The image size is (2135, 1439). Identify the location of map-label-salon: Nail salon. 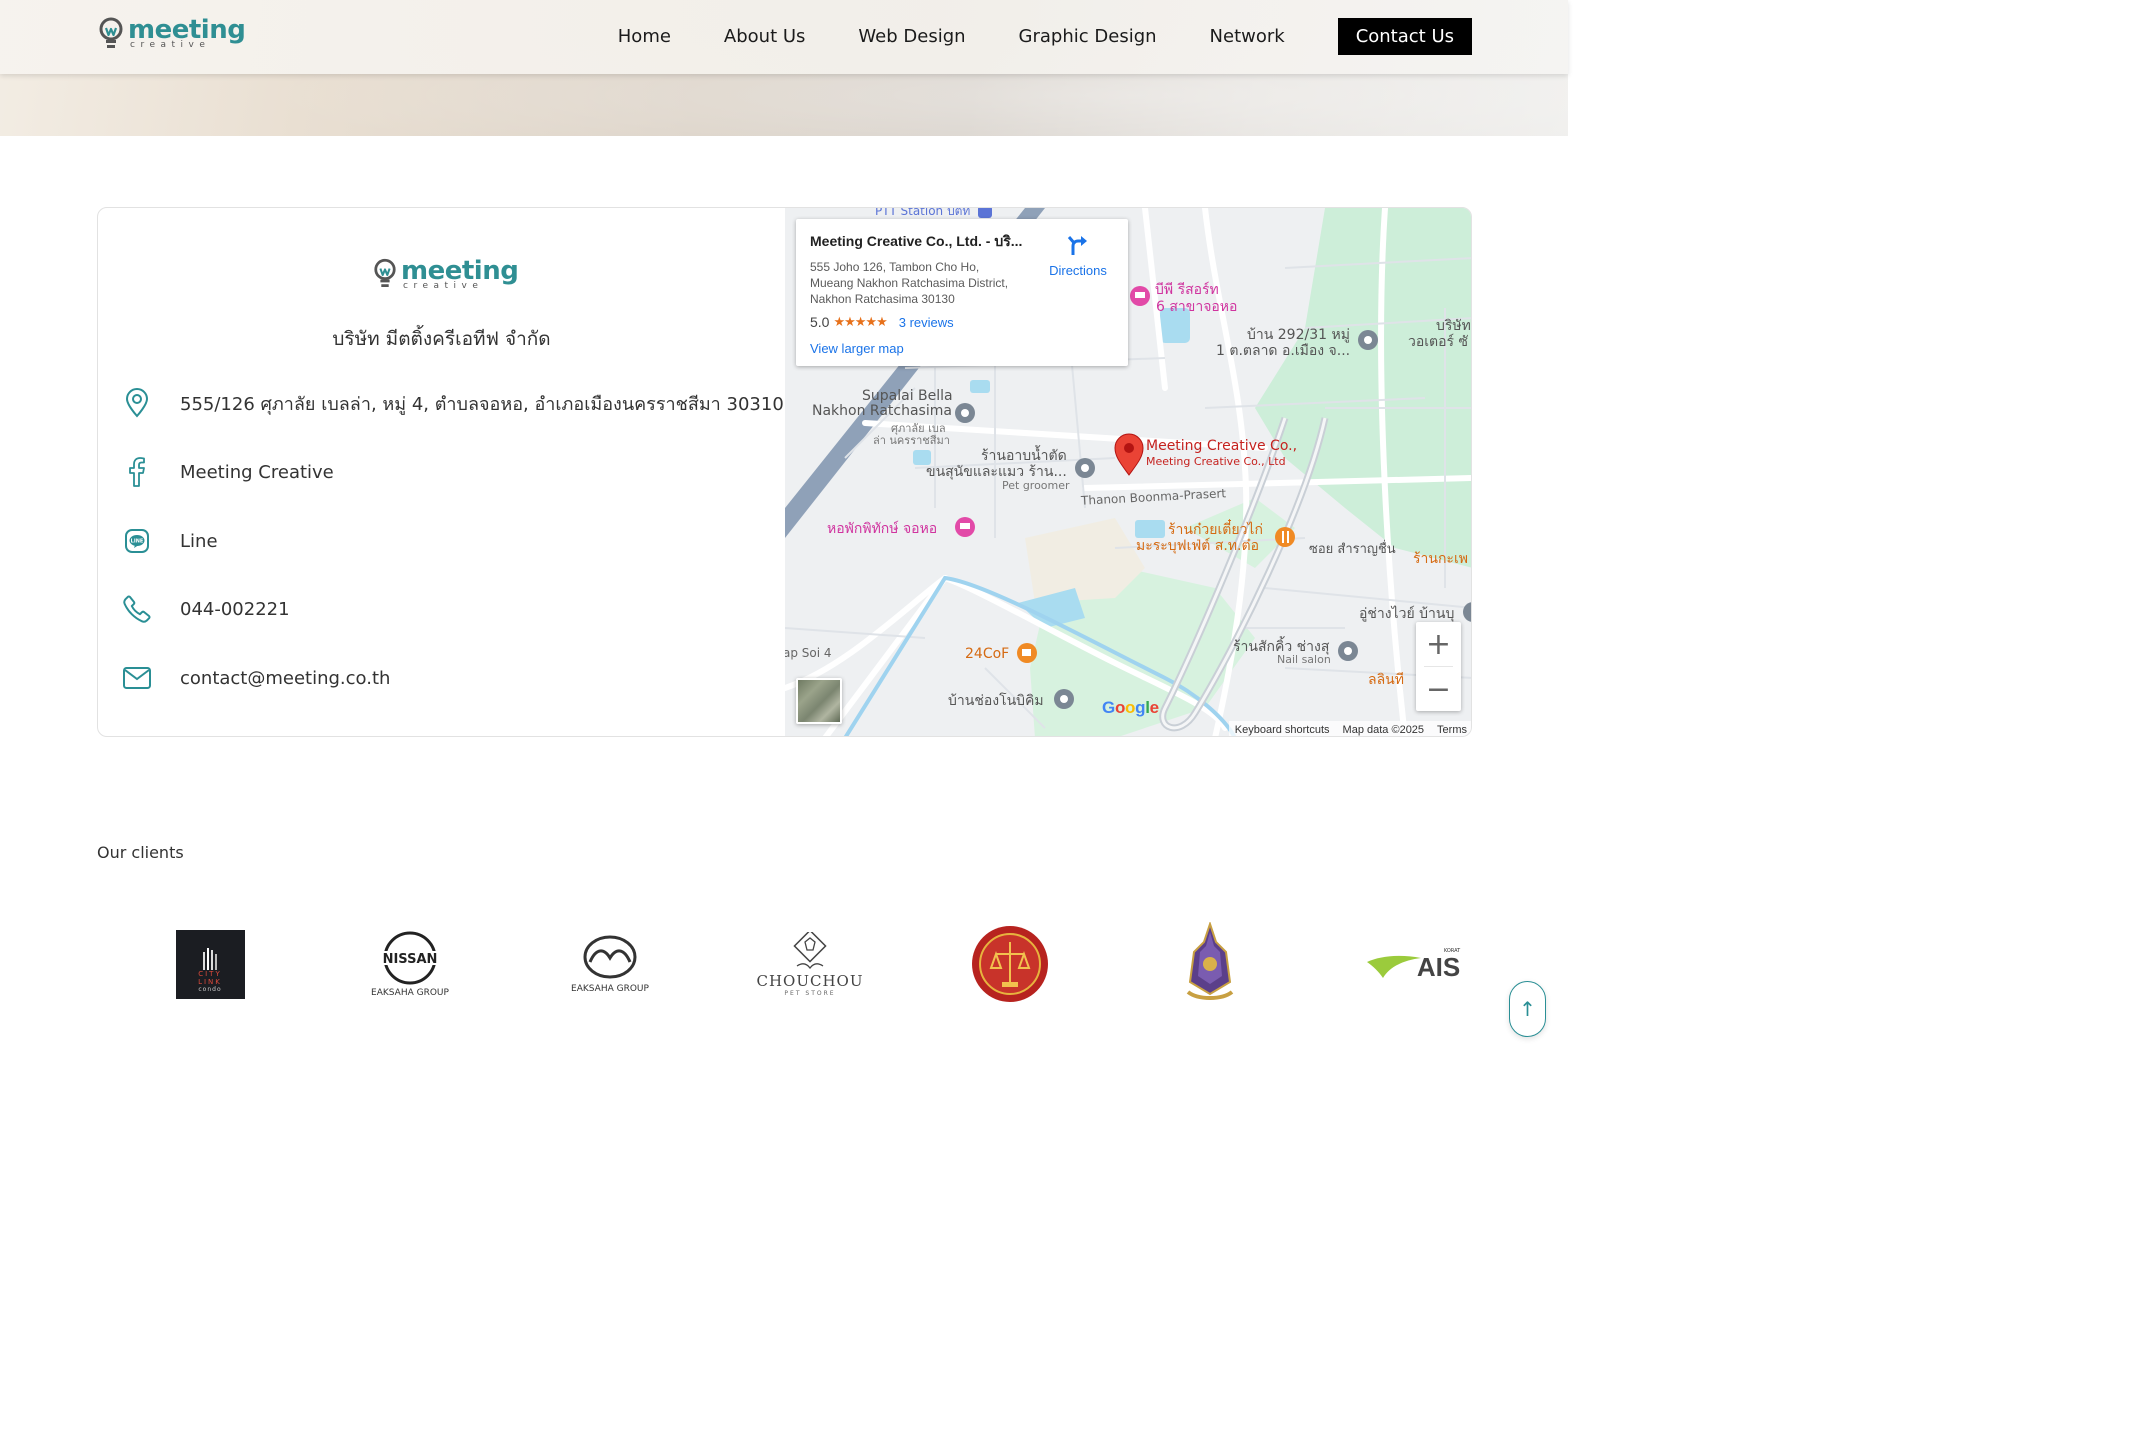
(1304, 659).